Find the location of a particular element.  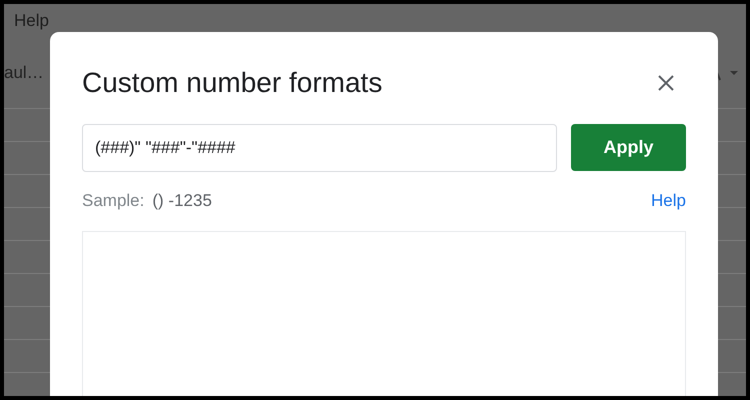

dialog-title: Custom number formats is located at coordinates (232, 83).